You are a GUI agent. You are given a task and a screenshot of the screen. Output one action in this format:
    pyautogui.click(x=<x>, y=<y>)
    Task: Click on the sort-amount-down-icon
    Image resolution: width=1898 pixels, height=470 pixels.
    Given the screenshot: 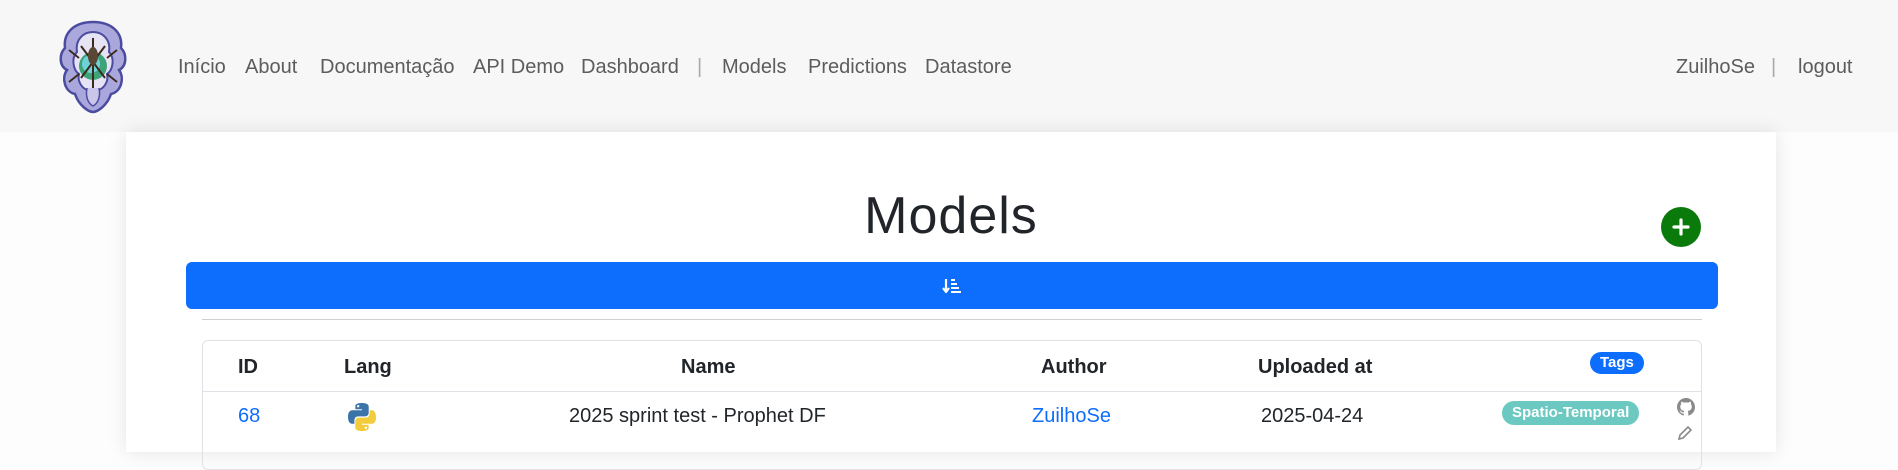 What is the action you would take?
    pyautogui.click(x=951, y=285)
    